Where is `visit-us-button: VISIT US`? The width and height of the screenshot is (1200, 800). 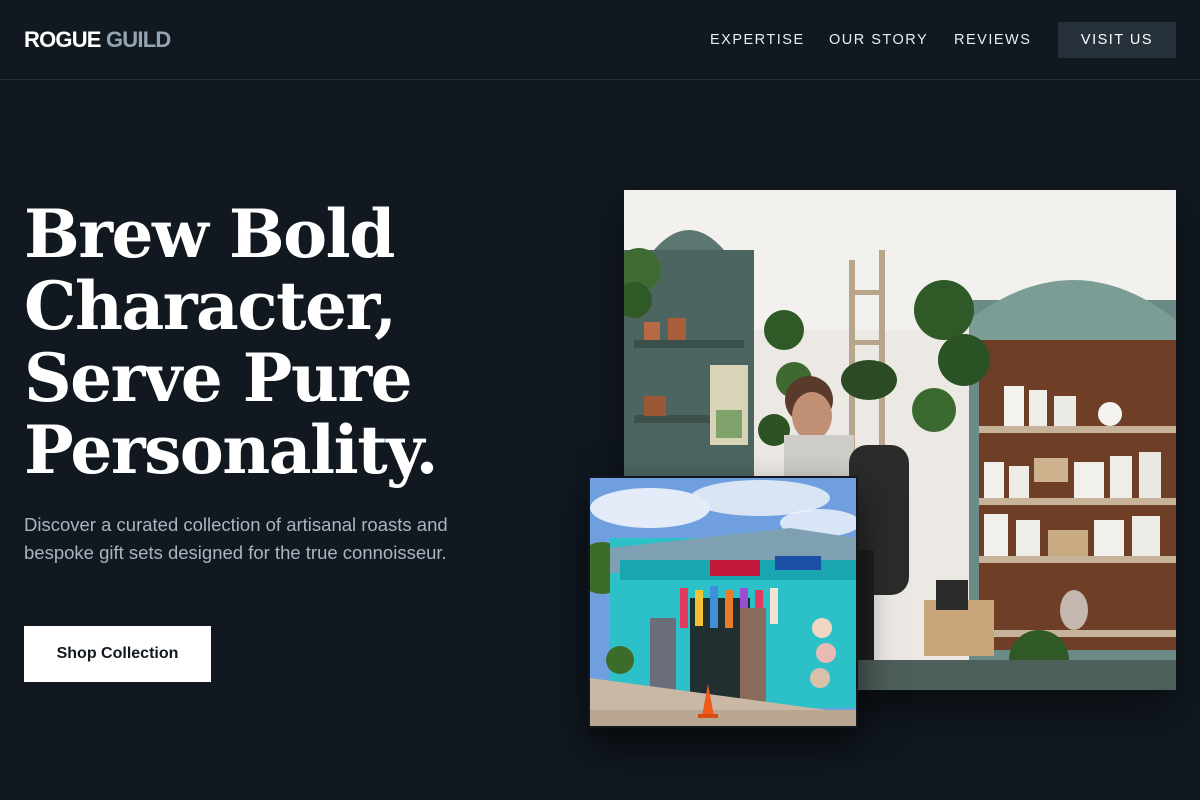 visit-us-button: VISIT US is located at coordinates (1117, 40).